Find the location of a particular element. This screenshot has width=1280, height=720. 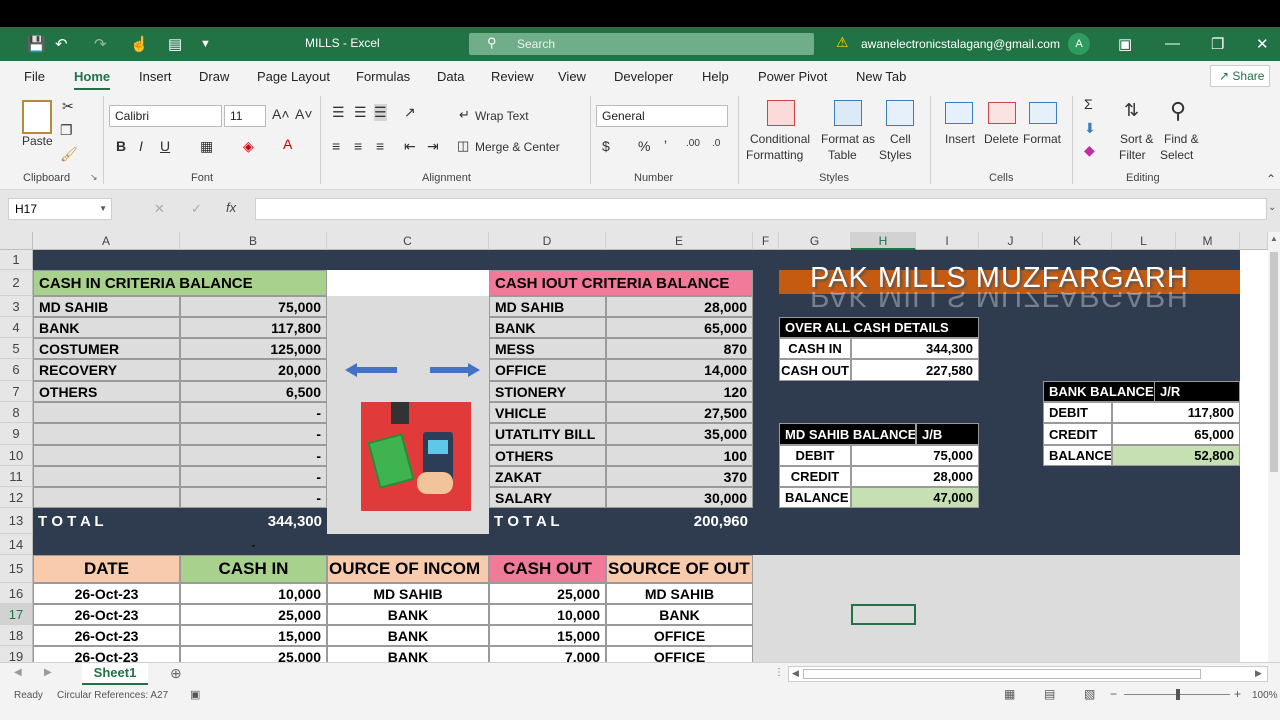

cash-in-value-3: 125,000 is located at coordinates (253, 348).